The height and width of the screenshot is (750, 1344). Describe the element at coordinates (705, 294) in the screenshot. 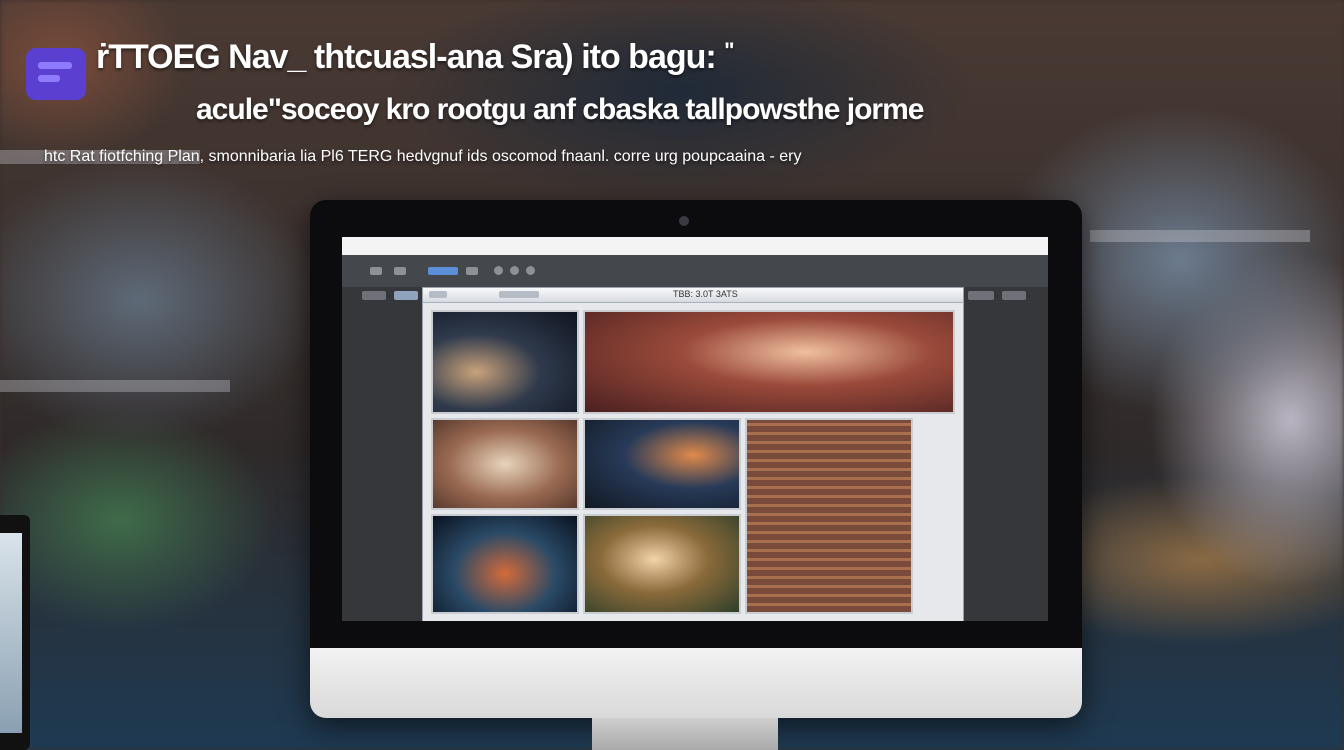

I see `gallery-window-title: TBB: 3.0T 3ATS` at that location.